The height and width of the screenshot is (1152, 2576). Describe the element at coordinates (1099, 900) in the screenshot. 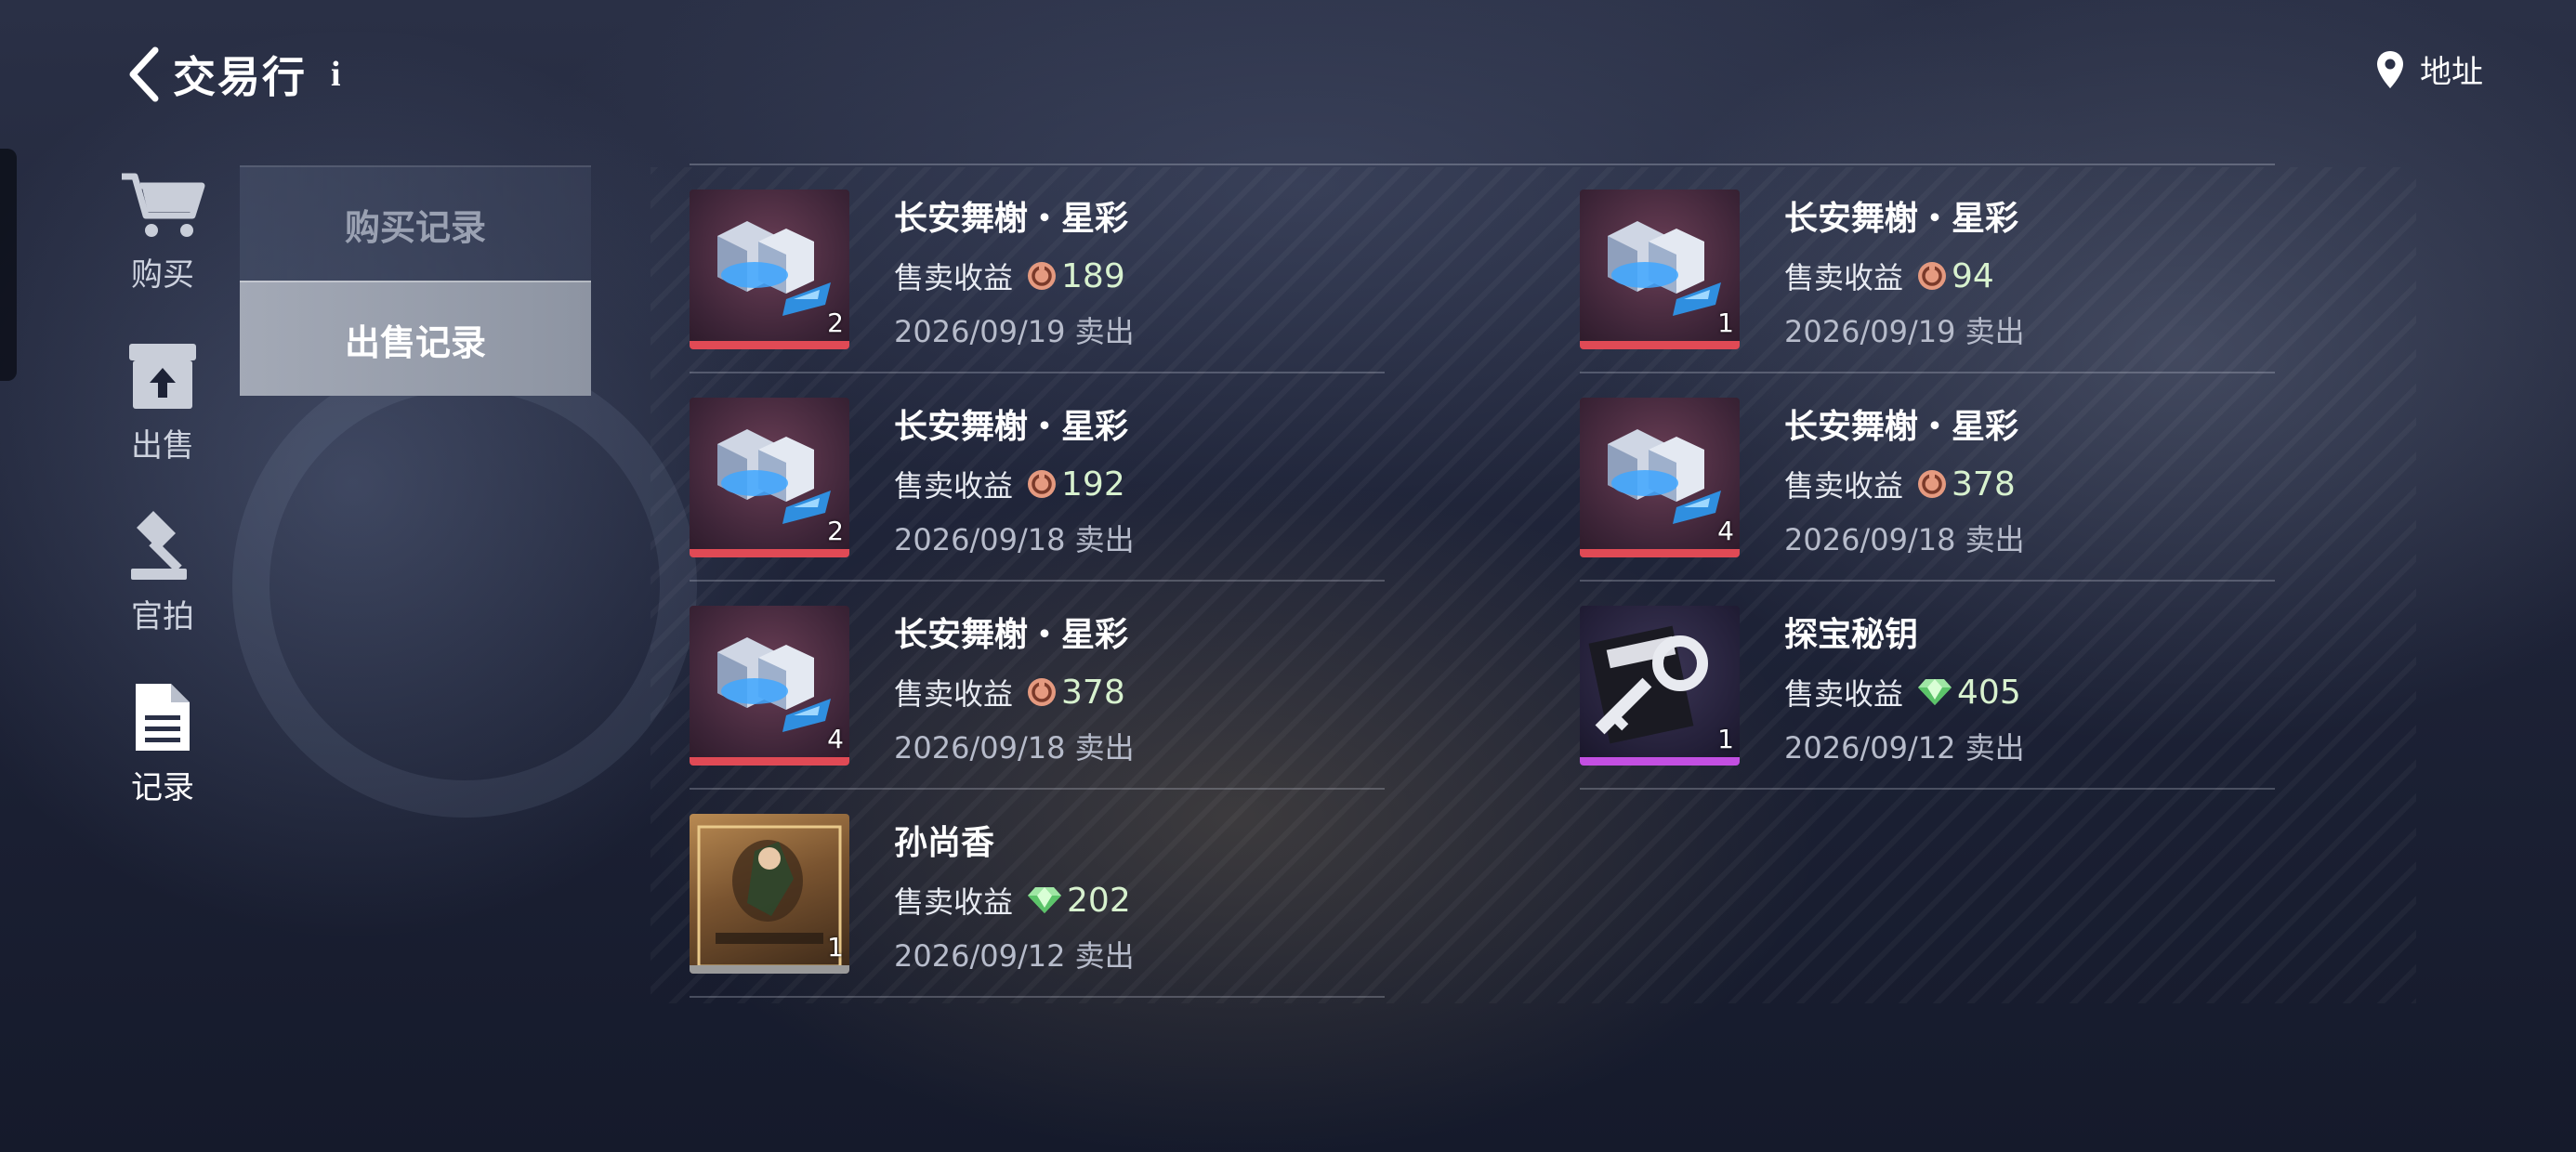

I see `earning-value: 202` at that location.